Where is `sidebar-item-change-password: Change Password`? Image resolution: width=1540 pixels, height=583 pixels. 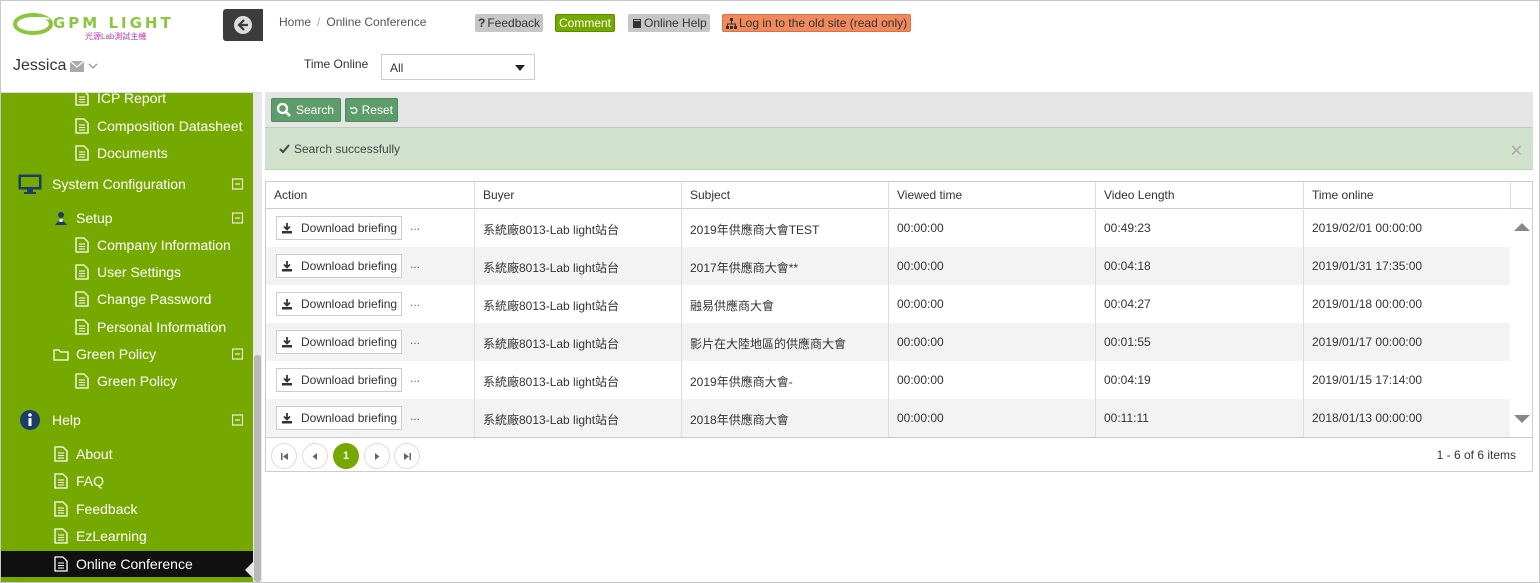 sidebar-item-change-password: Change Password is located at coordinates (127, 299).